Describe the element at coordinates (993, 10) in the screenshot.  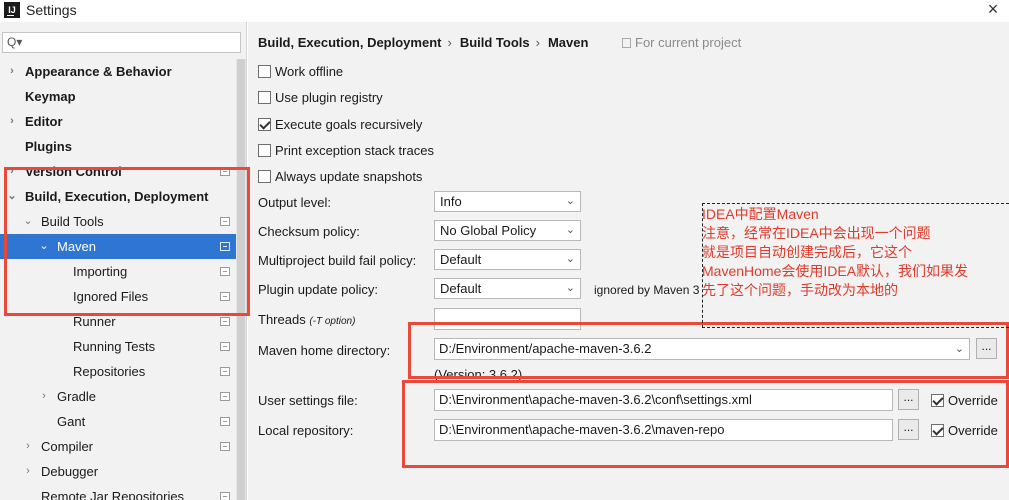
I see `close-icon: ×` at that location.